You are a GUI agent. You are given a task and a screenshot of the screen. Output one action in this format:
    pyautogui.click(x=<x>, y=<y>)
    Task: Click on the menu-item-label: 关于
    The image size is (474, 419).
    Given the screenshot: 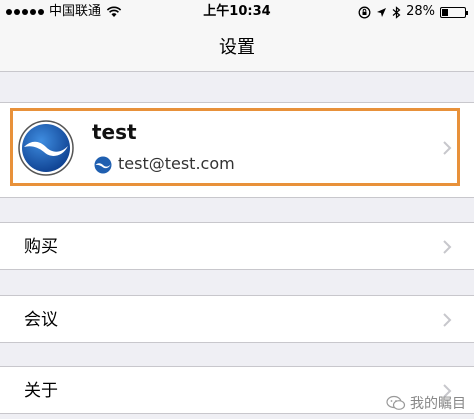 What is the action you would take?
    pyautogui.click(x=41, y=391)
    